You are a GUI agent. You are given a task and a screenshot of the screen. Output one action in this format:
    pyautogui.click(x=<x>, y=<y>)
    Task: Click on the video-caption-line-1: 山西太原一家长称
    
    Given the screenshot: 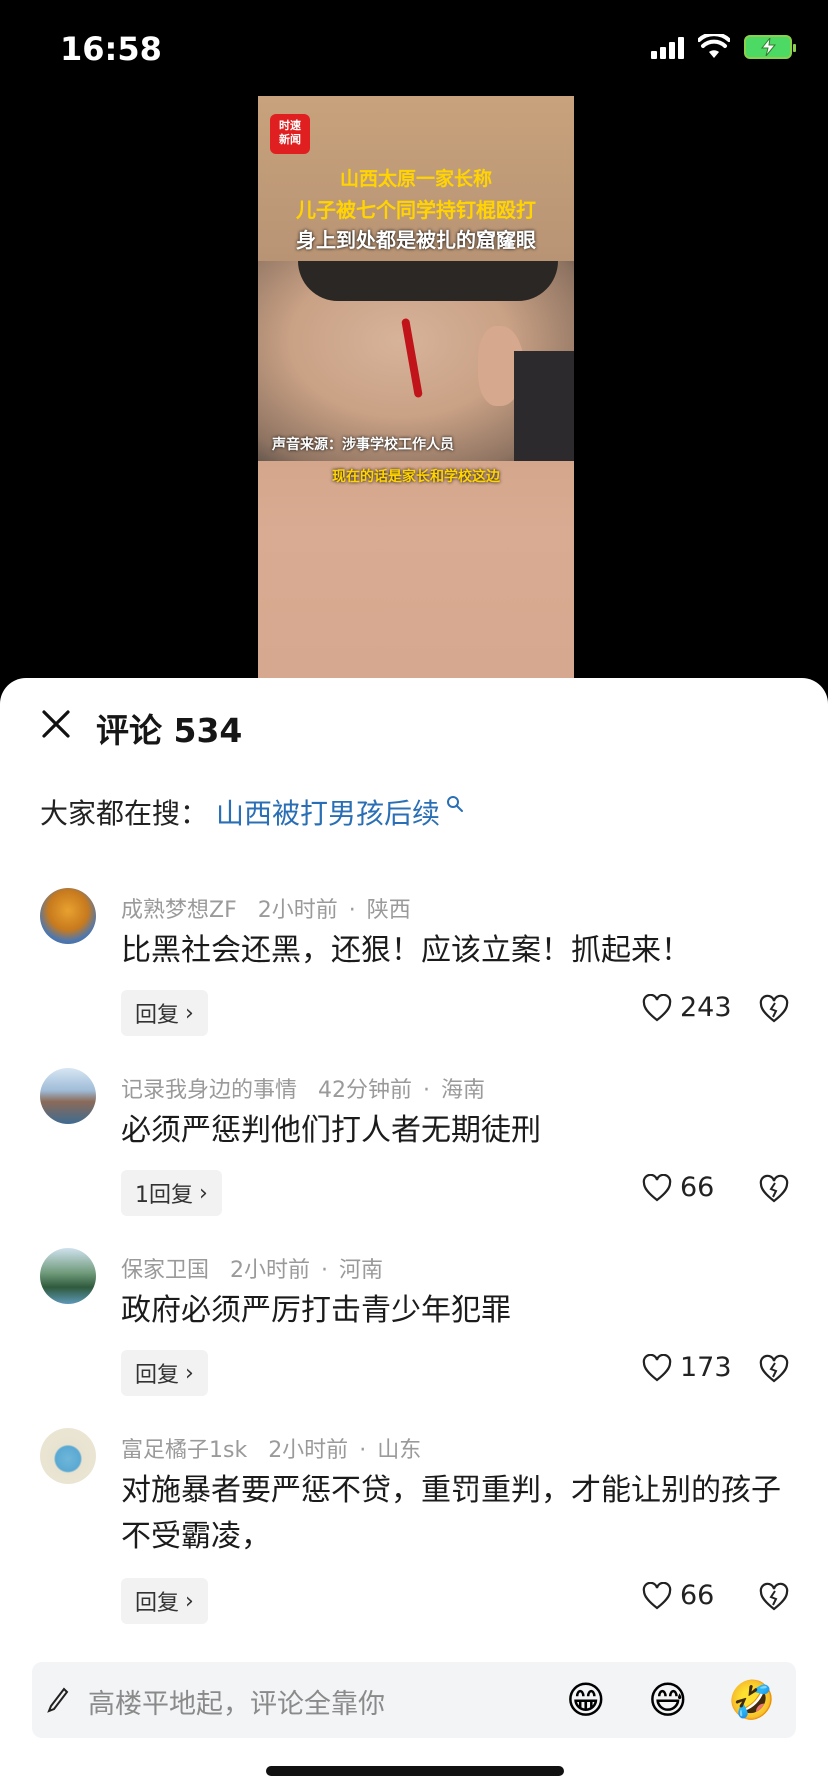 What is the action you would take?
    pyautogui.click(x=415, y=179)
    